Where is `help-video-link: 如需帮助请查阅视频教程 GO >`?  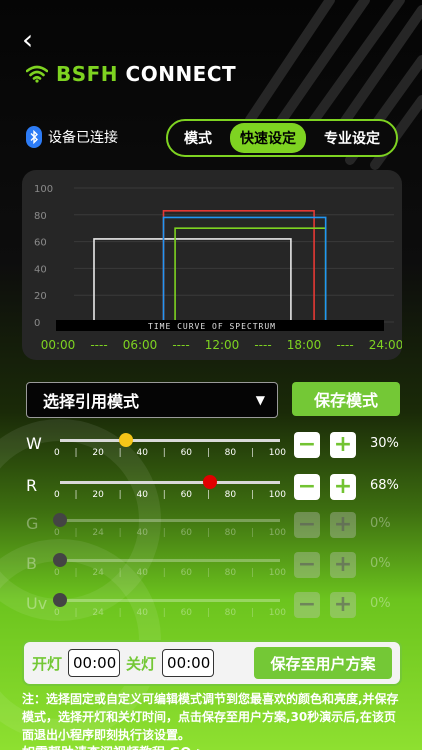 help-video-link: 如需帮助请查阅视频教程 GO > is located at coordinates (114, 746).